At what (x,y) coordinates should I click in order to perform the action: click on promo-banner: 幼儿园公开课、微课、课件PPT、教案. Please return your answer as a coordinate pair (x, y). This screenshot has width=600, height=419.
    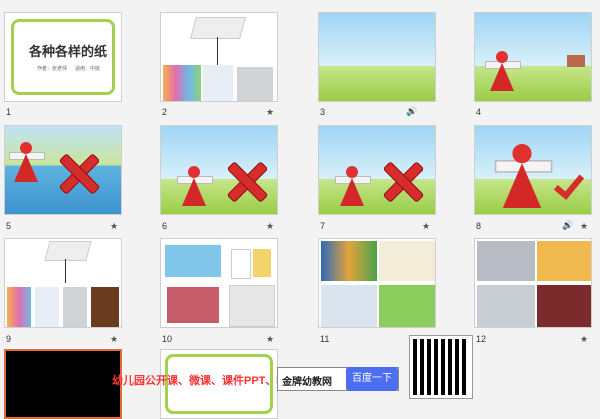
    Looking at the image, I should click on (205, 381).